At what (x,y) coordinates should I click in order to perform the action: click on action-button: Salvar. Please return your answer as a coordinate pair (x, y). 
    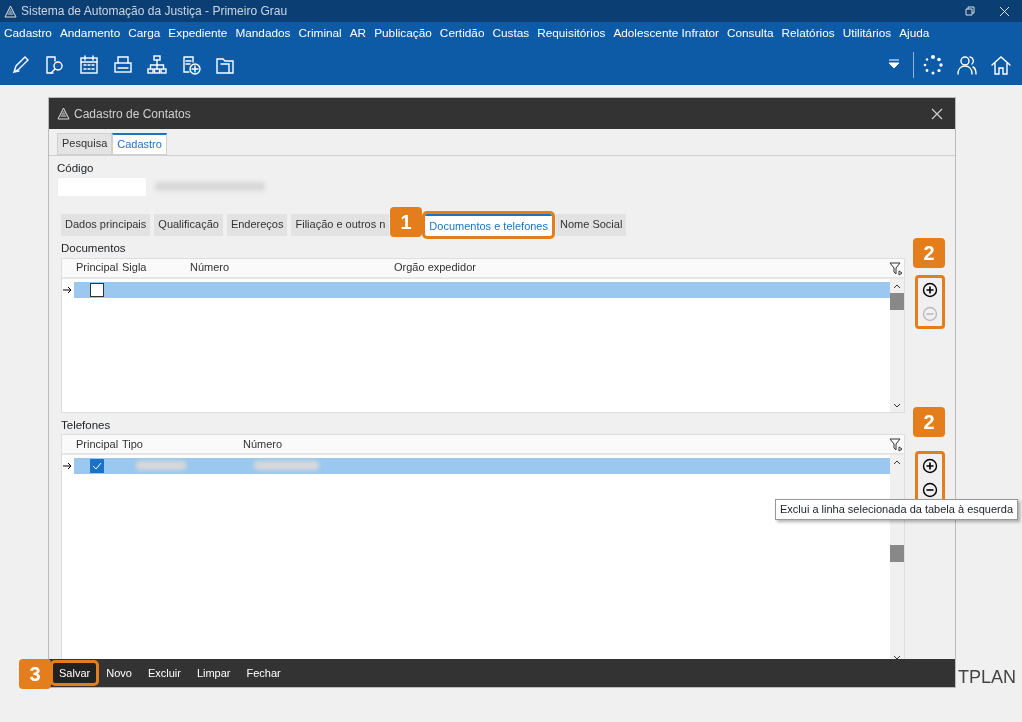
    Looking at the image, I should click on (75, 673).